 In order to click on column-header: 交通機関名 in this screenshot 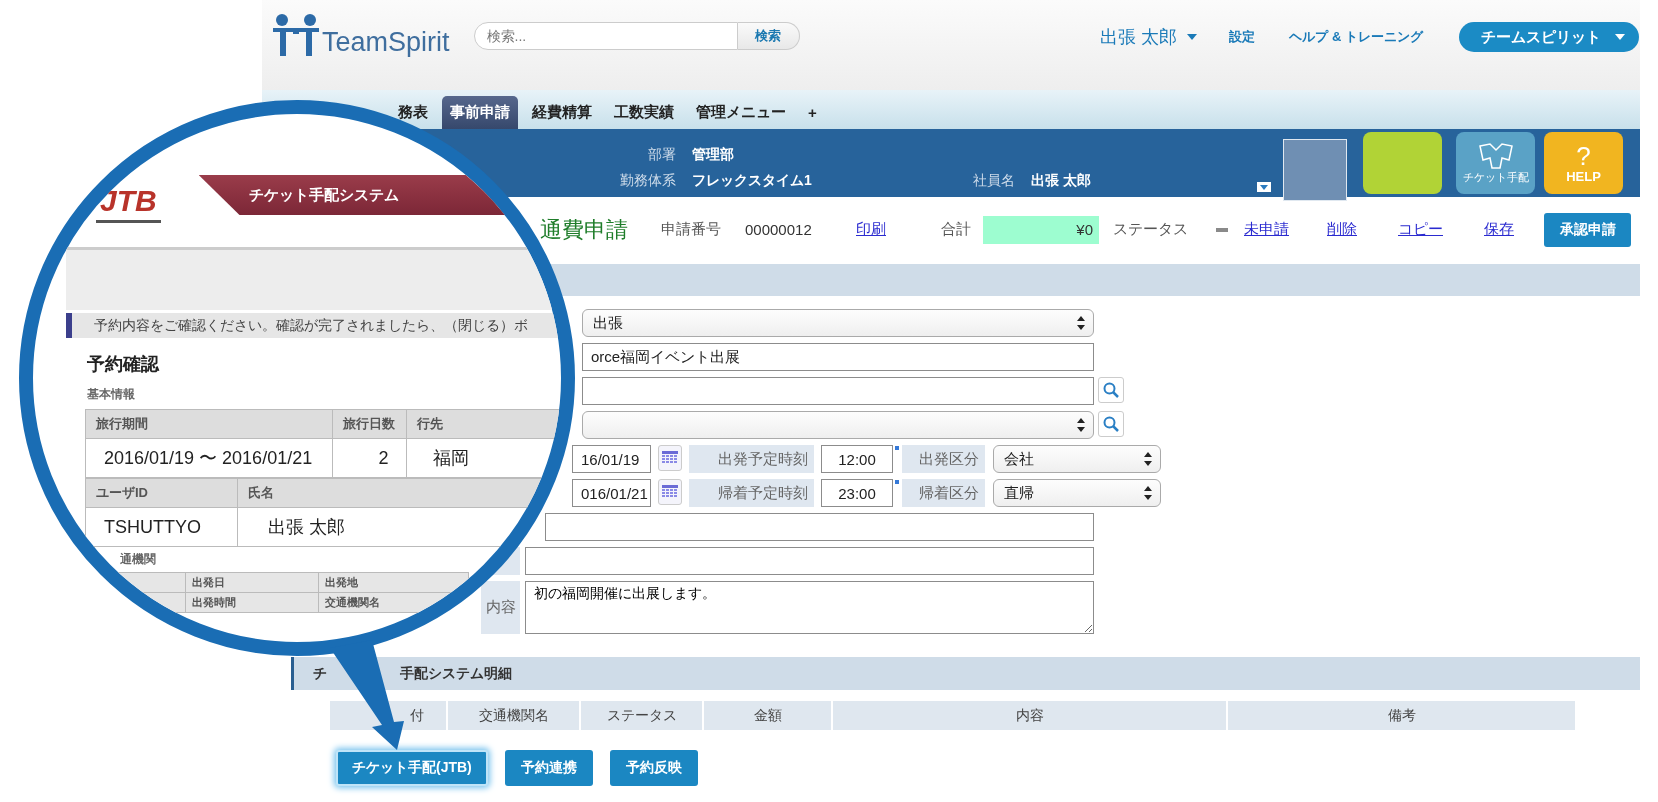, I will do `click(513, 715)`.